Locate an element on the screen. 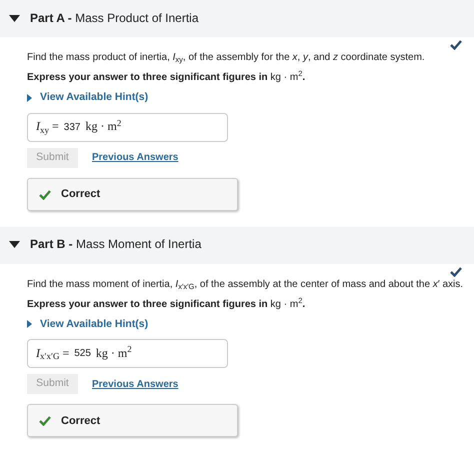  part-header: Part A - Mass Product of Inertia is located at coordinates (237, 18).